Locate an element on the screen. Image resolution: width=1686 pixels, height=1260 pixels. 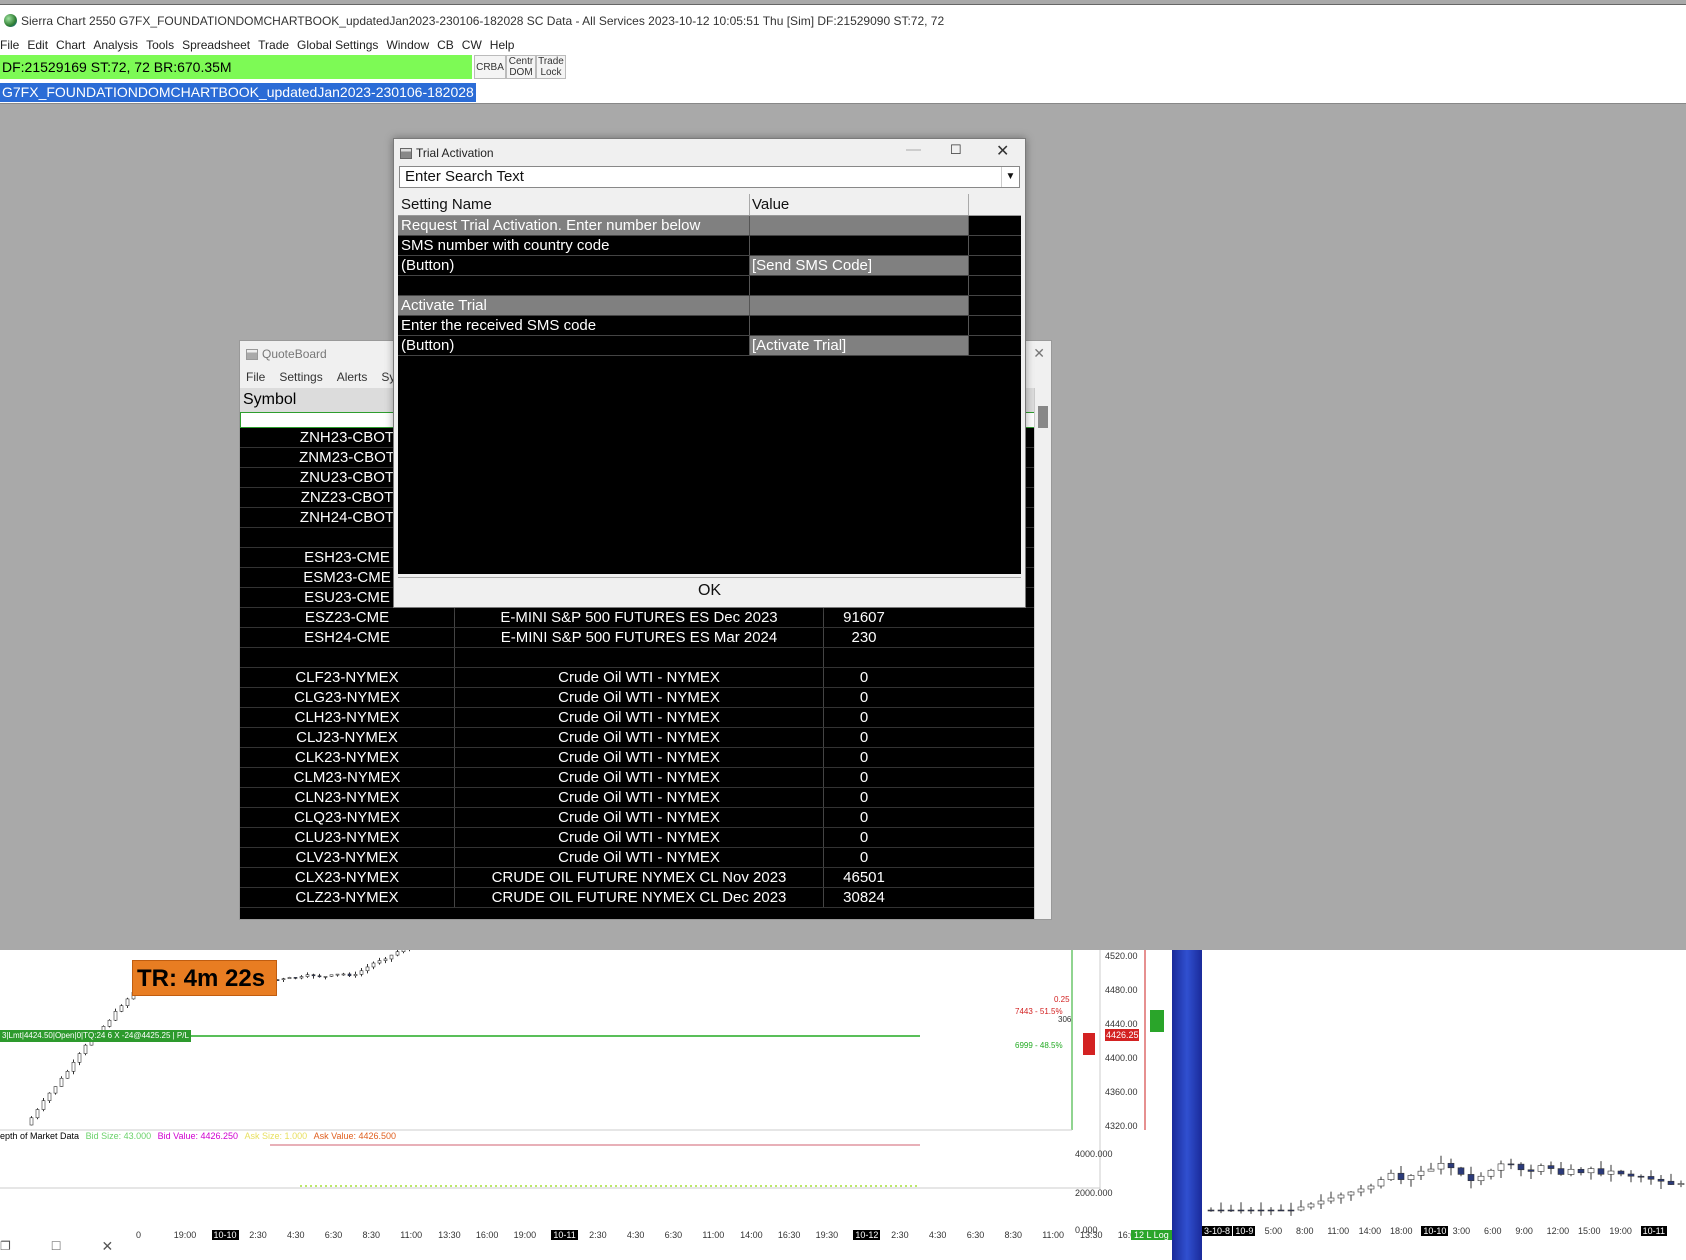
table-row: CLQ23-NYMEX Crude Oil WTI - NYMEX 0 is located at coordinates (638, 818).